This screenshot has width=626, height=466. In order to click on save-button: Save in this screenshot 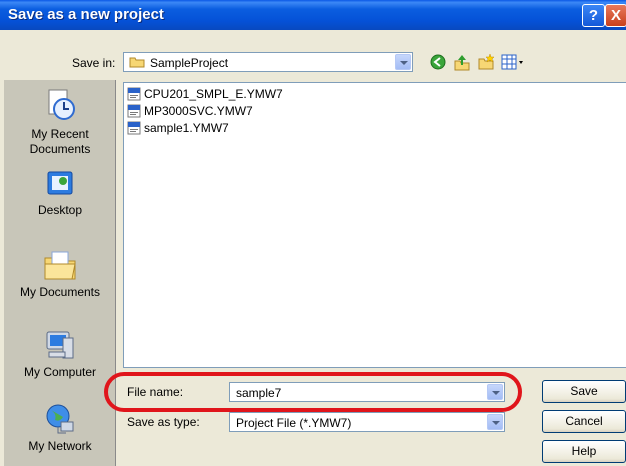, I will do `click(584, 391)`.